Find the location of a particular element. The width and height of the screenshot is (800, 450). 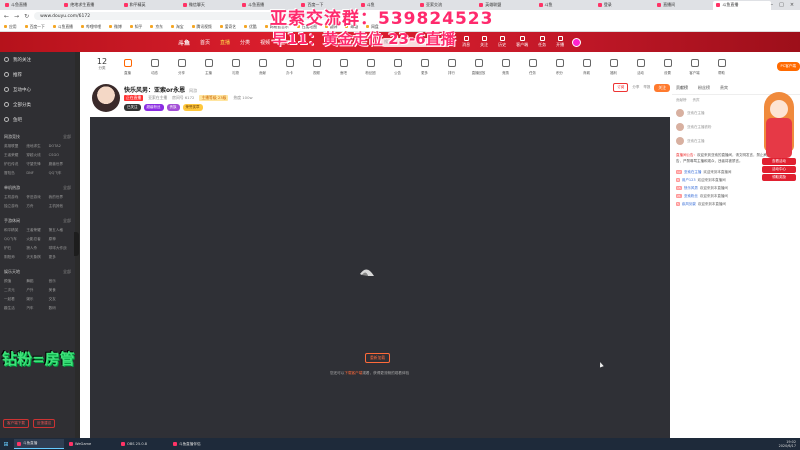

download-client-link: 下载客户端 is located at coordinates (353, 373).